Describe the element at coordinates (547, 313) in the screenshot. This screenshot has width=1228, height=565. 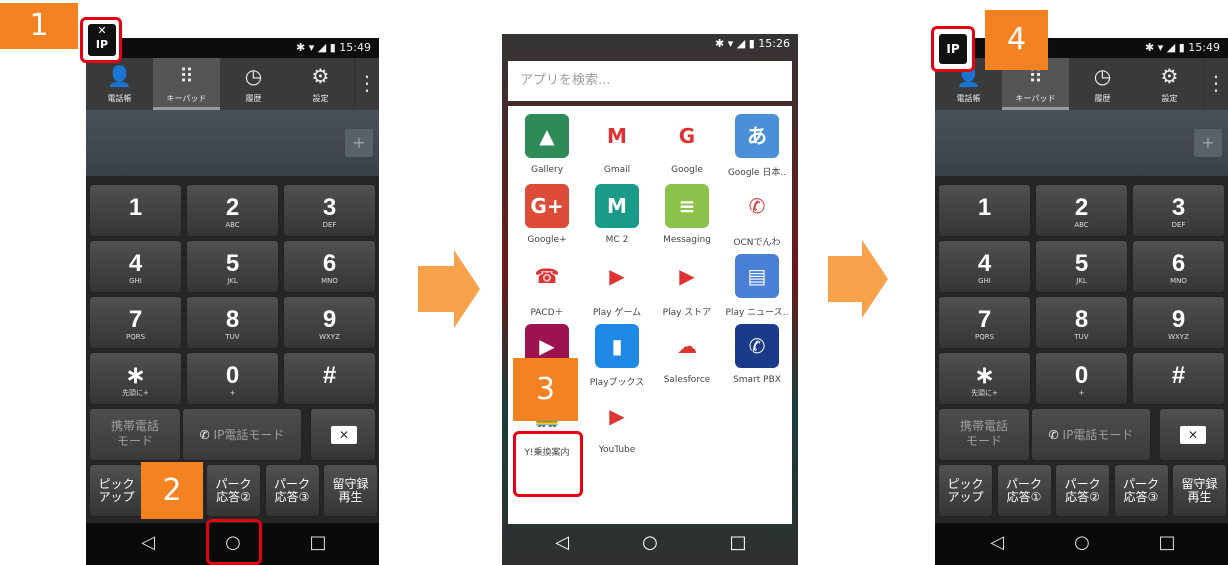
I see `app-label: PACD＋` at that location.